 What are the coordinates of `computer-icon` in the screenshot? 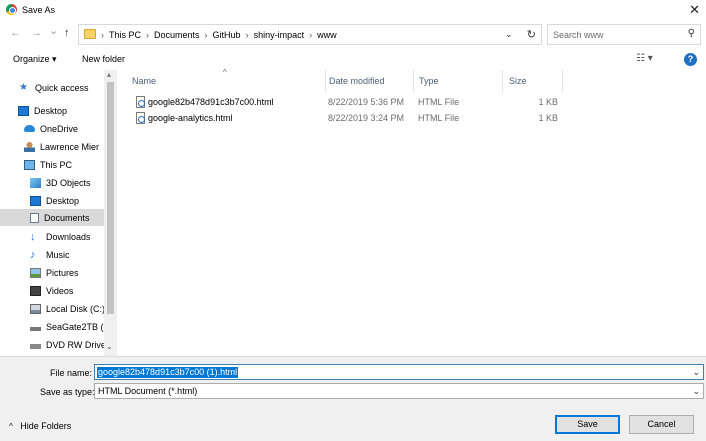 It's located at (29, 164).